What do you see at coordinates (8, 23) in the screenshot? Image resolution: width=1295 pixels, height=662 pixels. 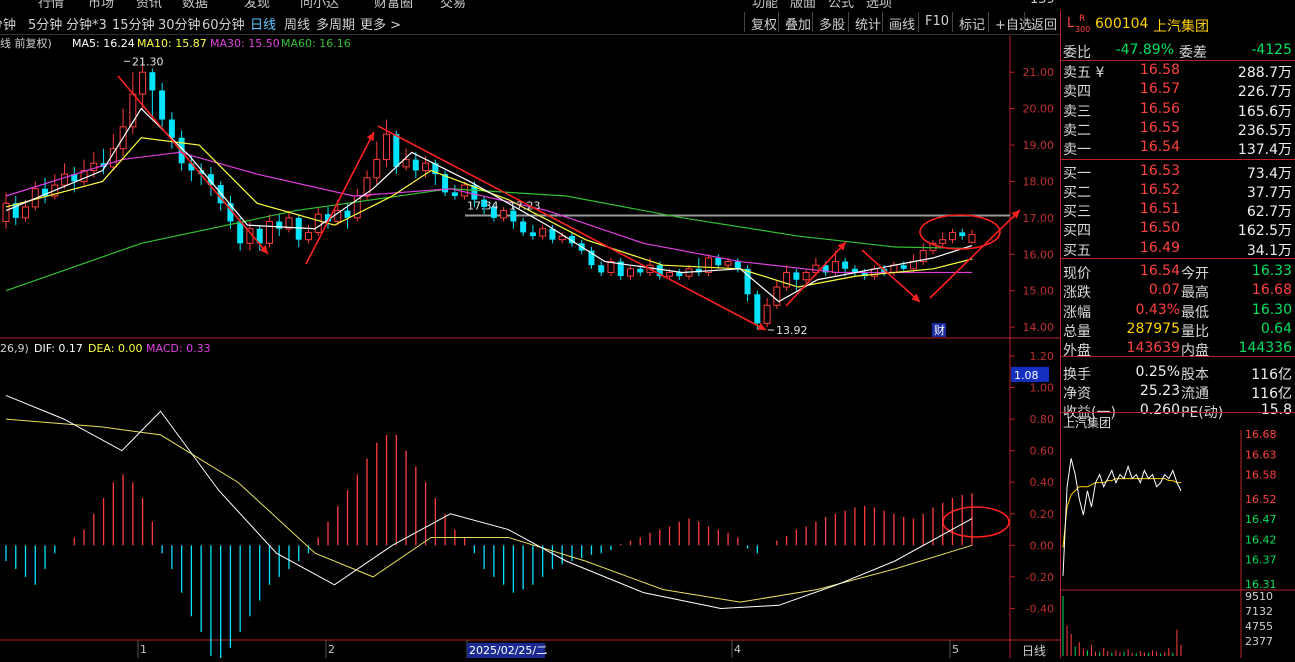 I see `period-tab: 分钟` at bounding box center [8, 23].